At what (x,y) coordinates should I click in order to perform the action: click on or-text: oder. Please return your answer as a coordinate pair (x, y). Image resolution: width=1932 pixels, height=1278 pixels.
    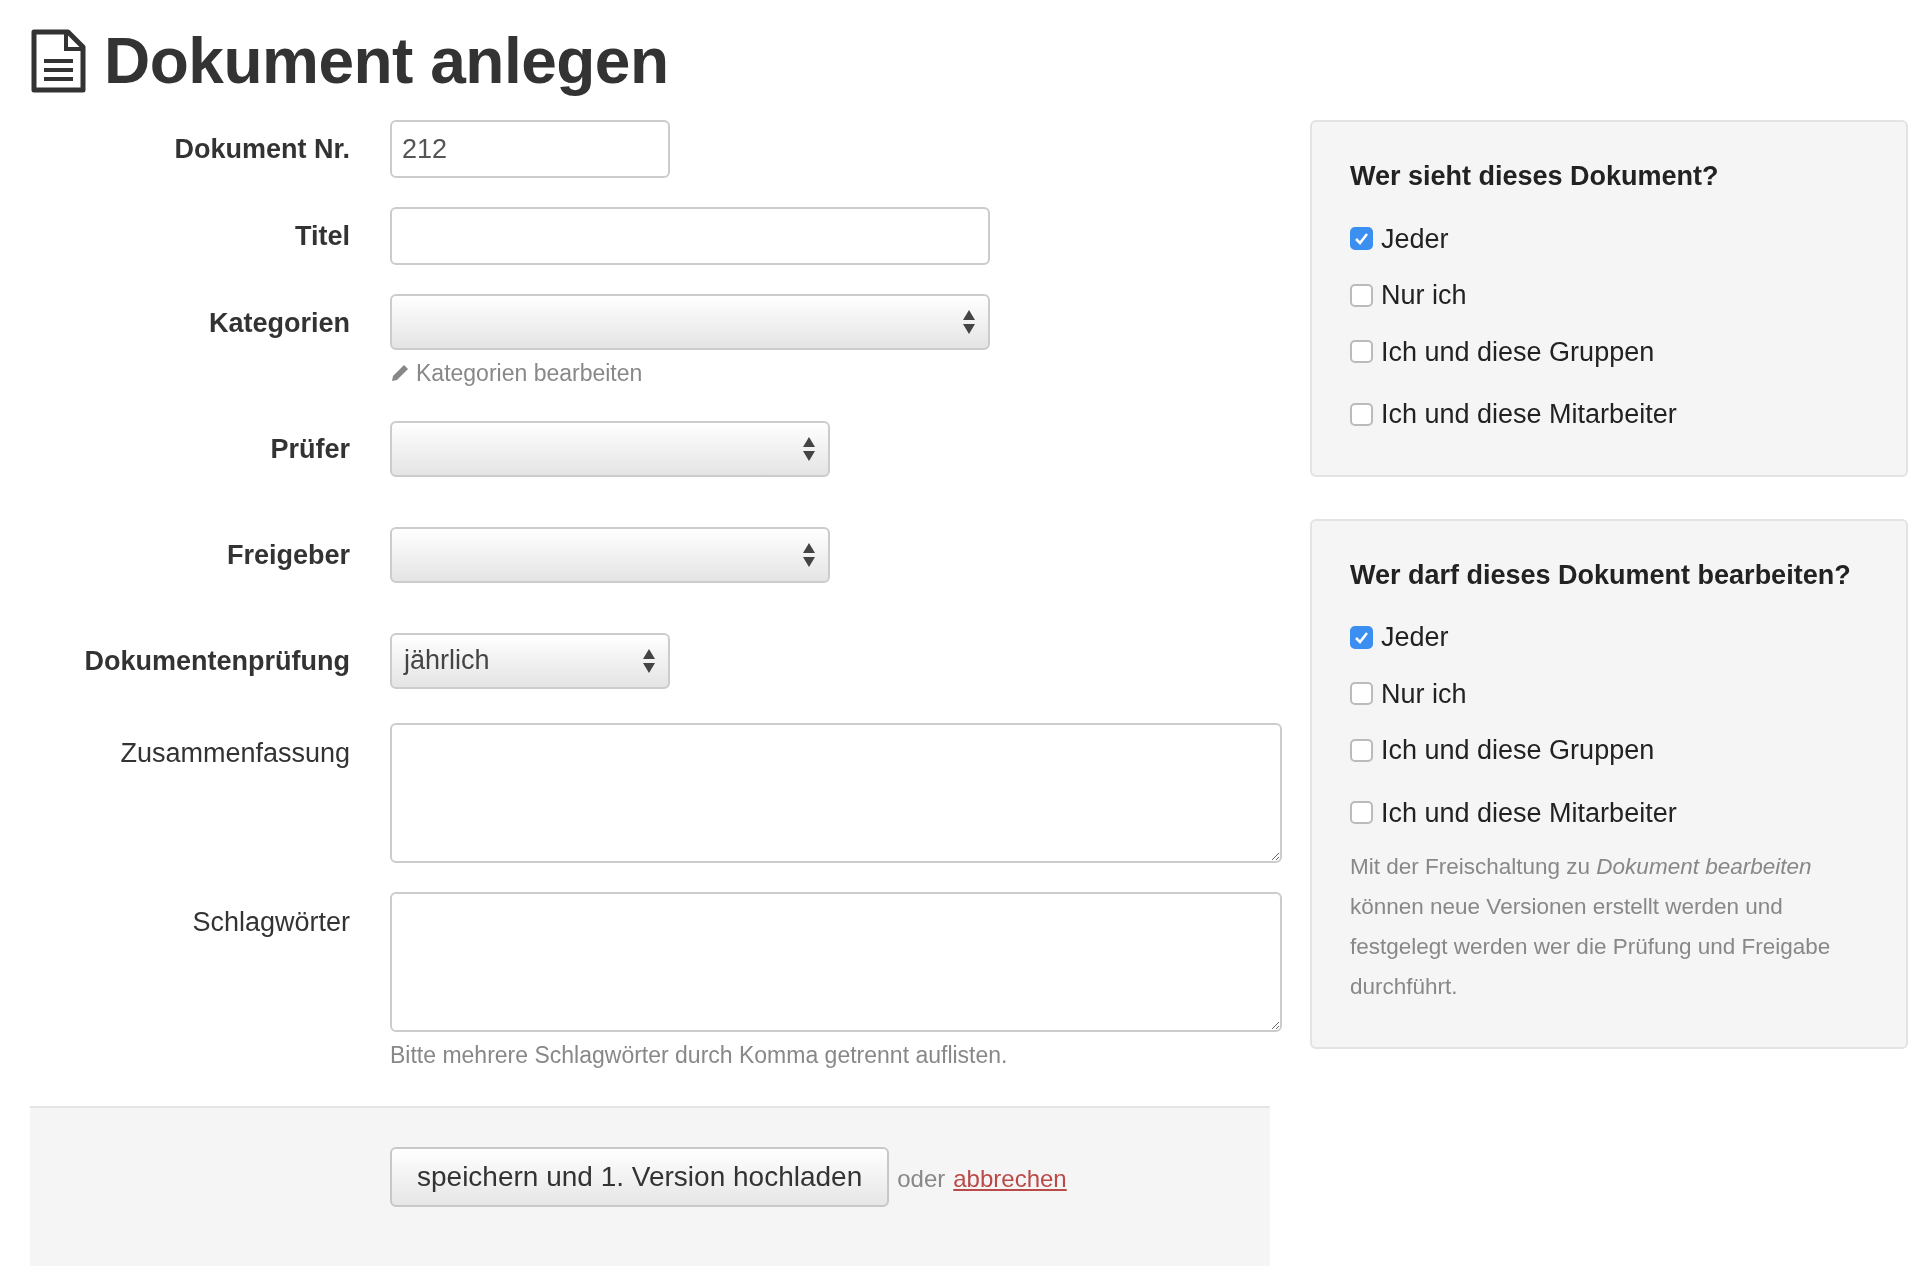
    Looking at the image, I should click on (921, 1179).